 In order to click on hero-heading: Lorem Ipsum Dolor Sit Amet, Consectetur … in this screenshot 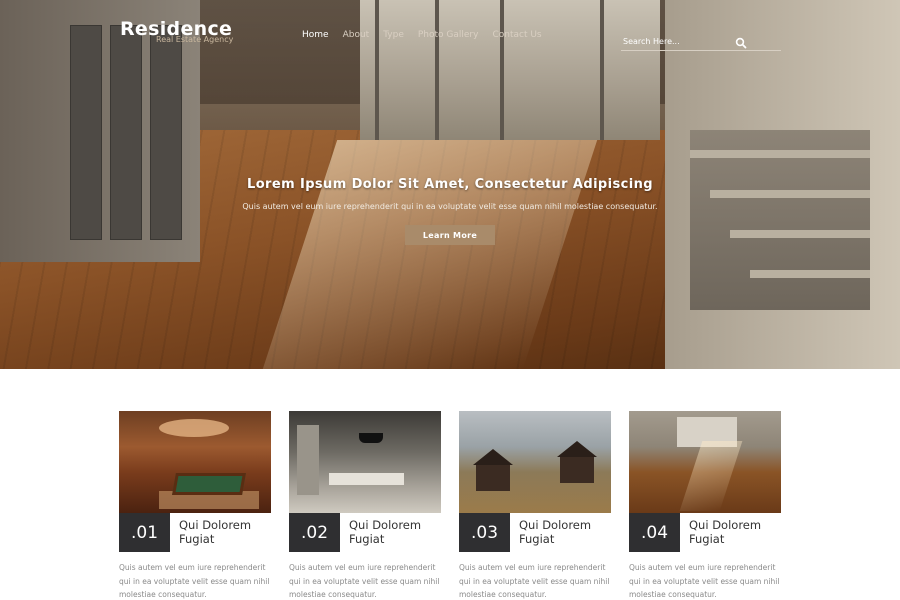, I will do `click(450, 184)`.